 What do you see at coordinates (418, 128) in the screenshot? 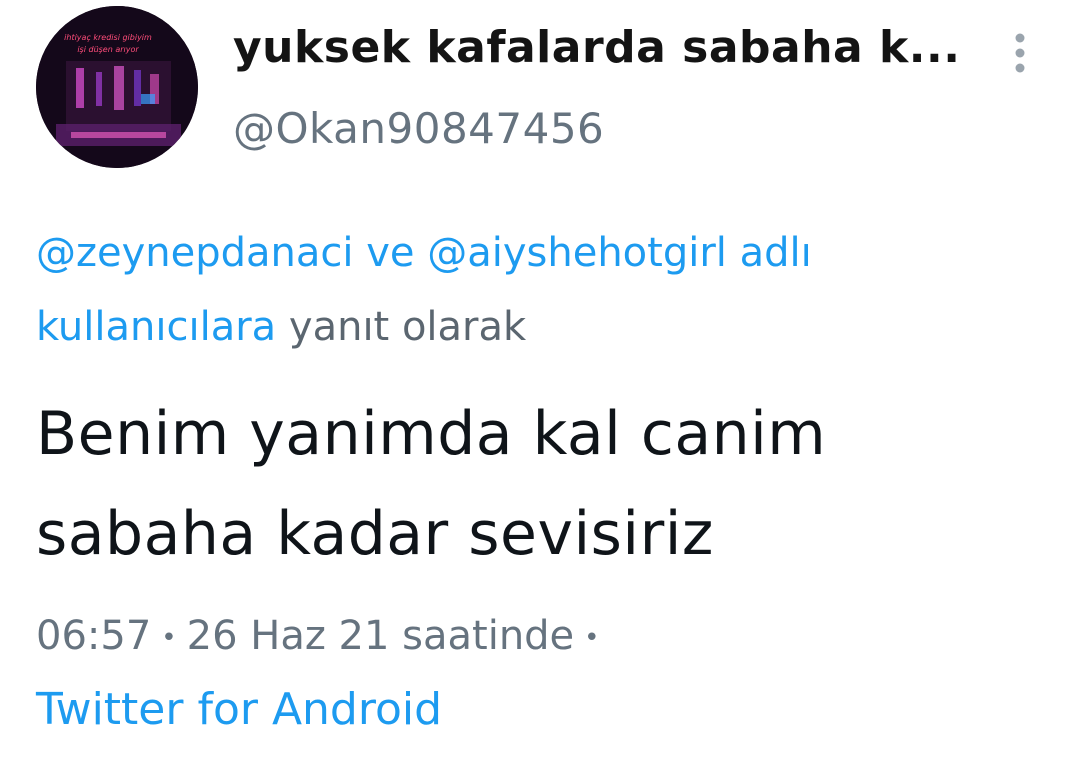
I see `author-handle: @Okan90847456` at bounding box center [418, 128].